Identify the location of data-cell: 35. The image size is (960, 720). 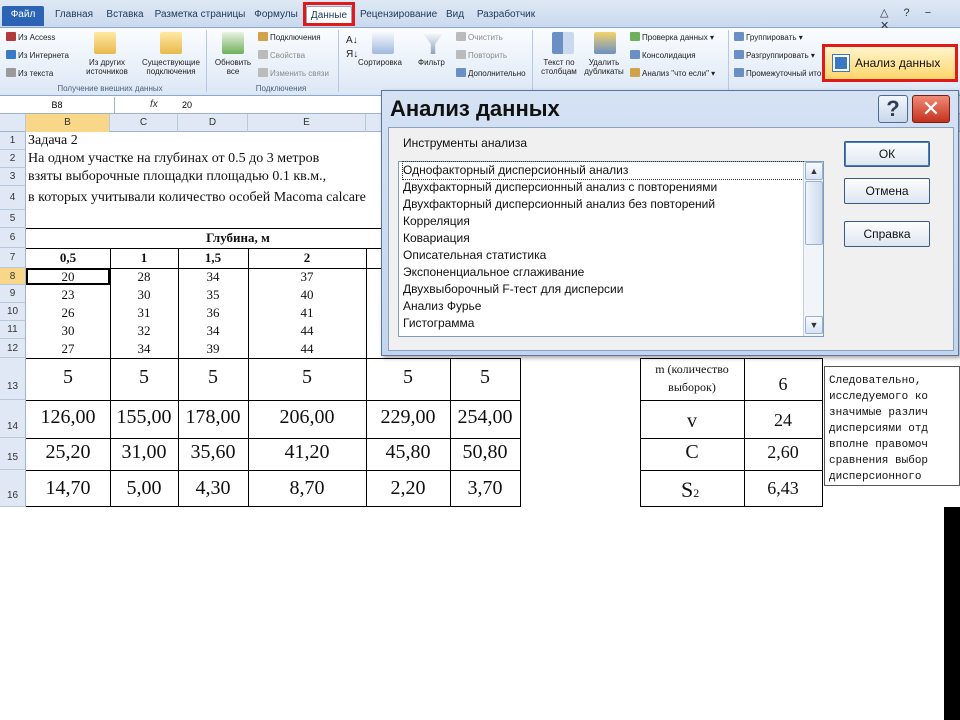
(213, 295).